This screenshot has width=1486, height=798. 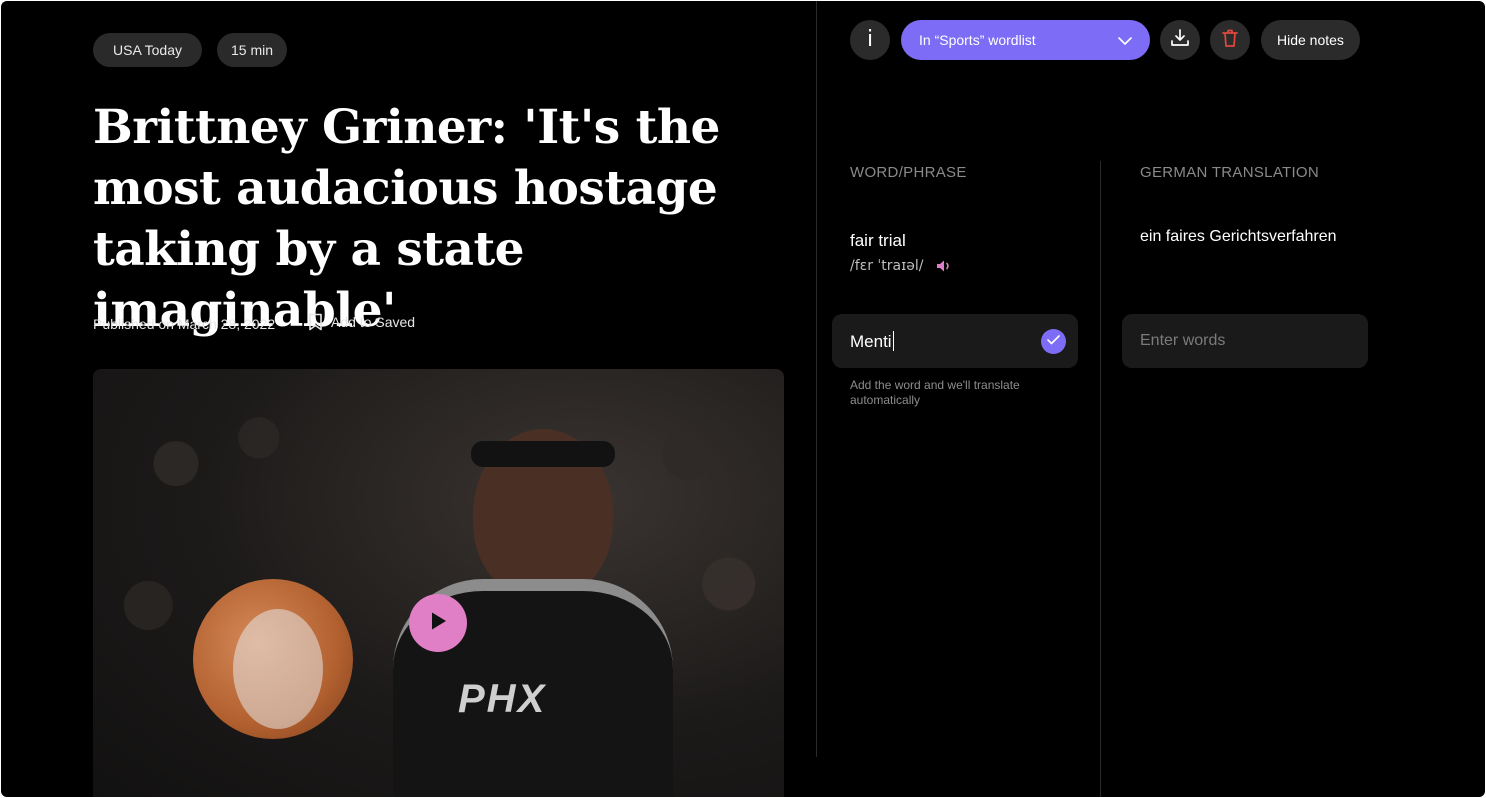 I want to click on note-pronunciation: /fɛr ˈtraɪəl/, so click(x=901, y=266).